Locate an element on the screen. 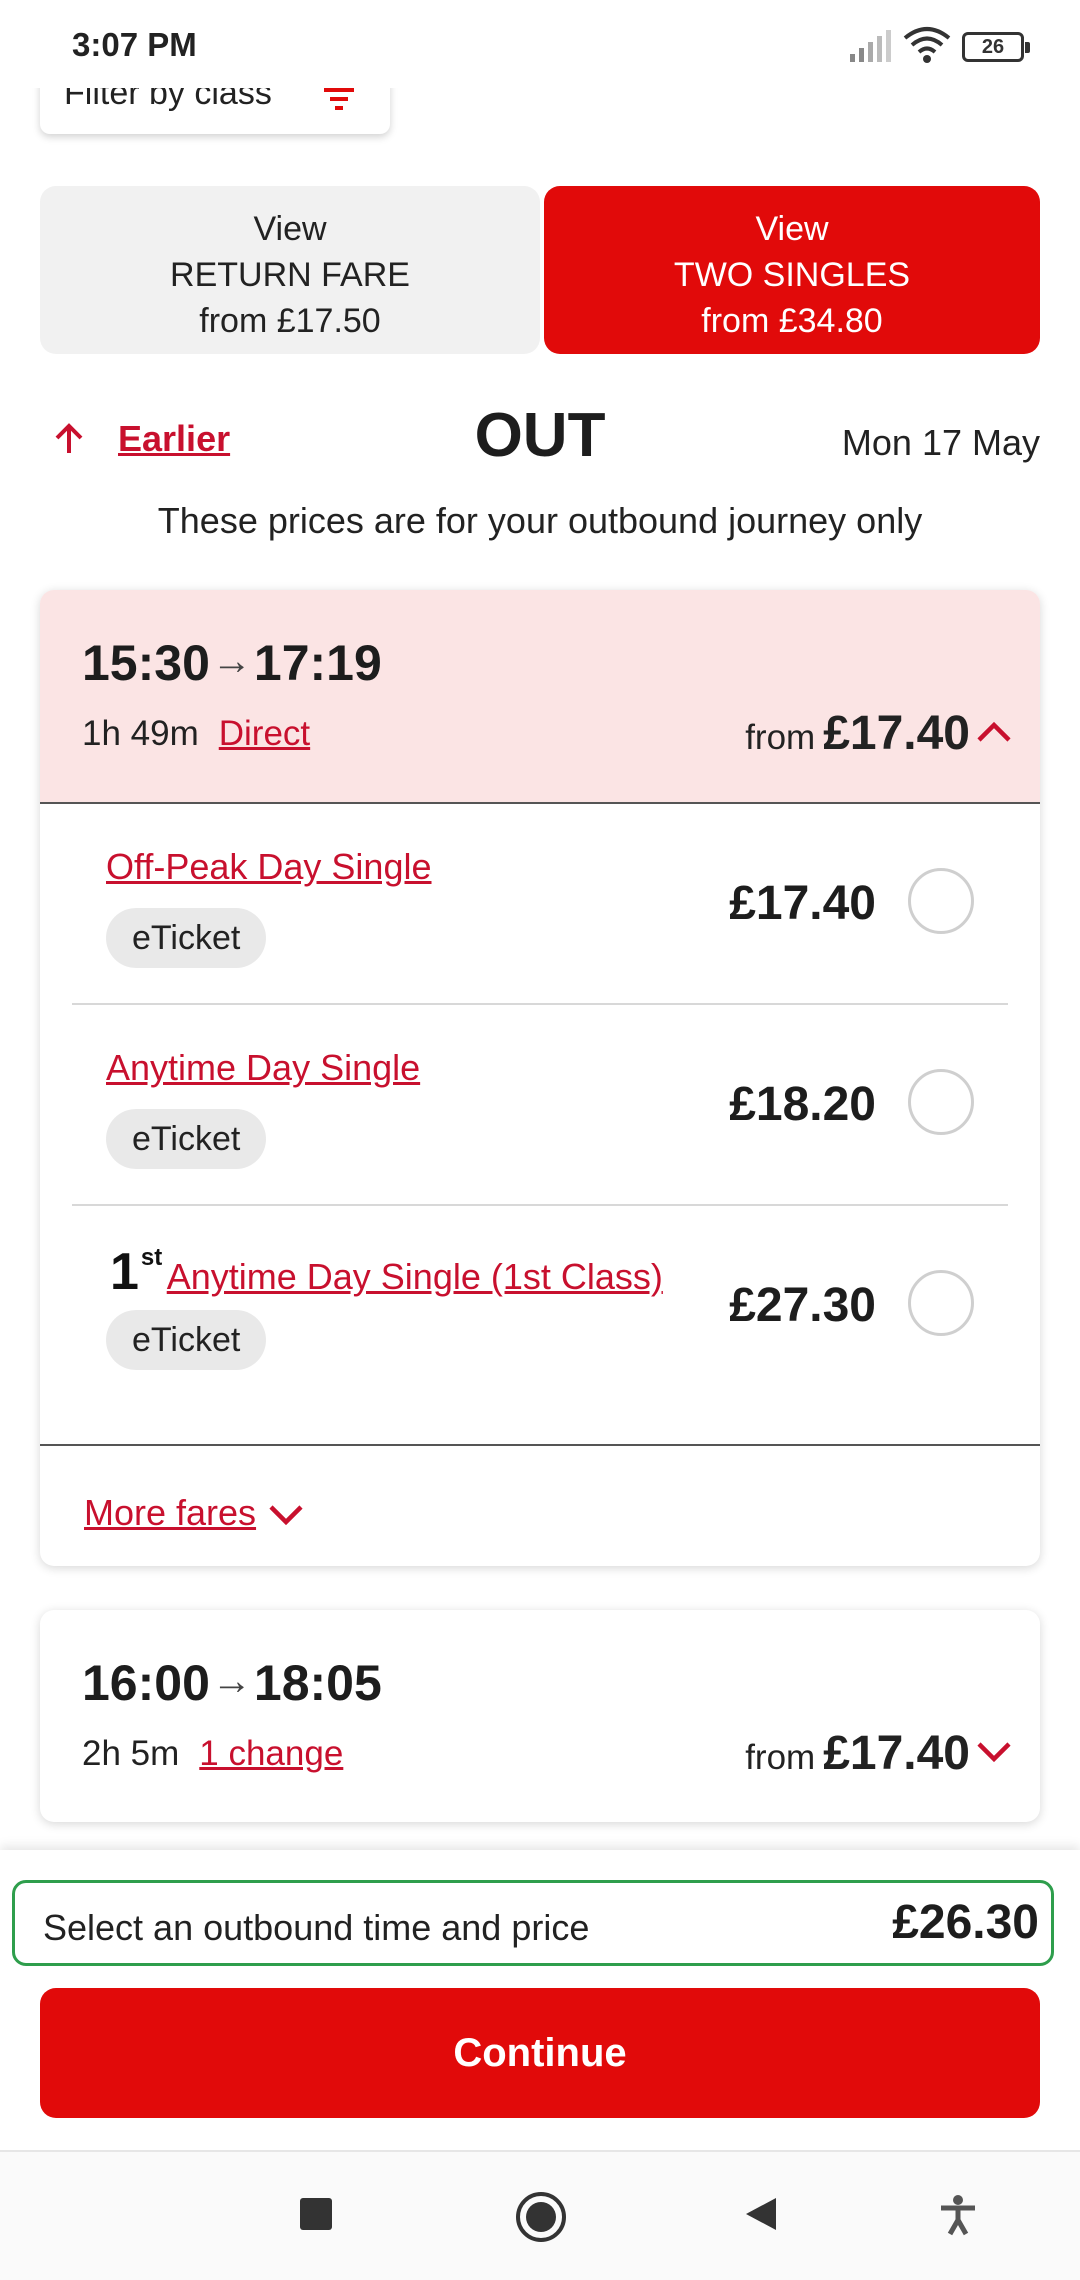 This screenshot has width=1080, height=2280. return-line2: RETURN FARE is located at coordinates (290, 275).